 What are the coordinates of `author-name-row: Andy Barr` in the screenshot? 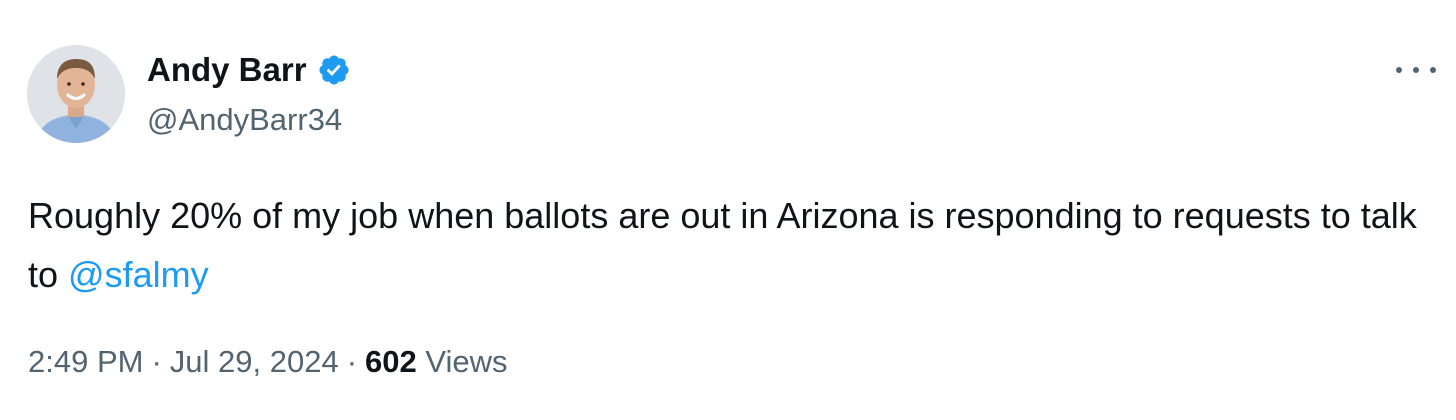 It's located at (249, 70).